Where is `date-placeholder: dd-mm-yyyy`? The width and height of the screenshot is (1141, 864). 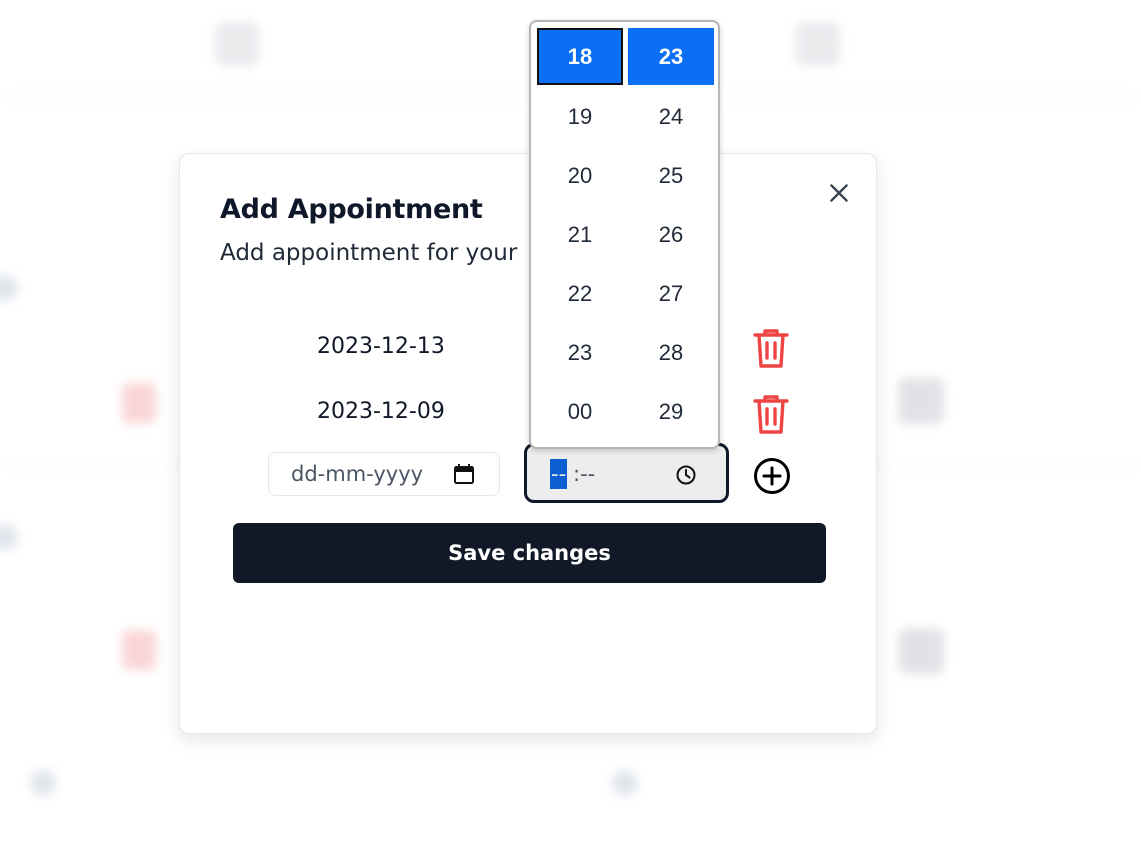
date-placeholder: dd-mm-yyyy is located at coordinates (357, 474).